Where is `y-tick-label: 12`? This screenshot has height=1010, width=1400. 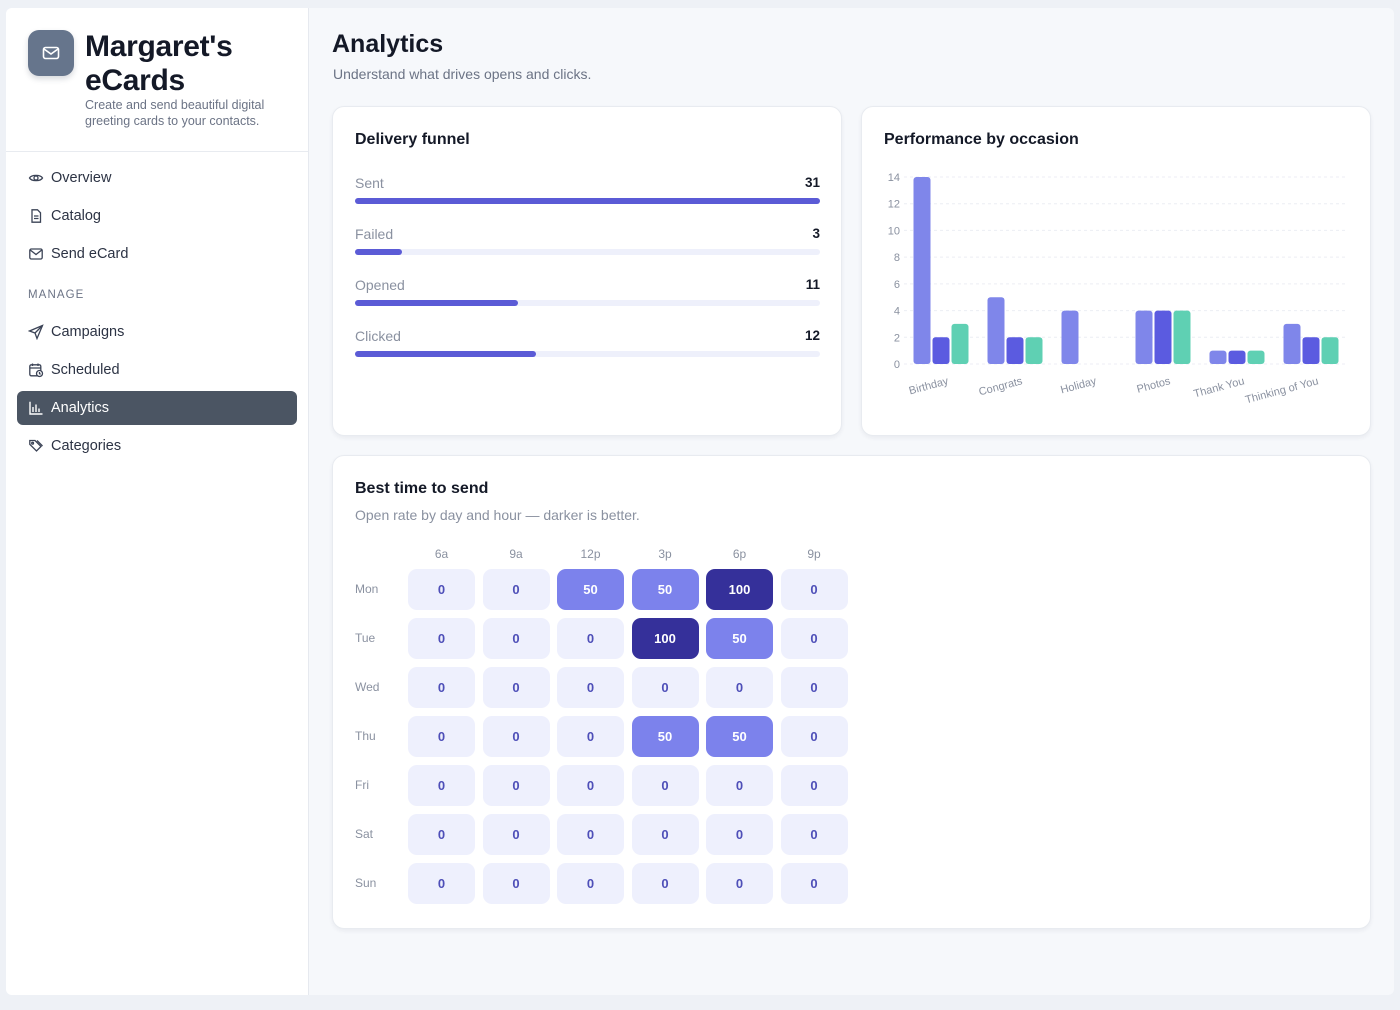 y-tick-label: 12 is located at coordinates (894, 205).